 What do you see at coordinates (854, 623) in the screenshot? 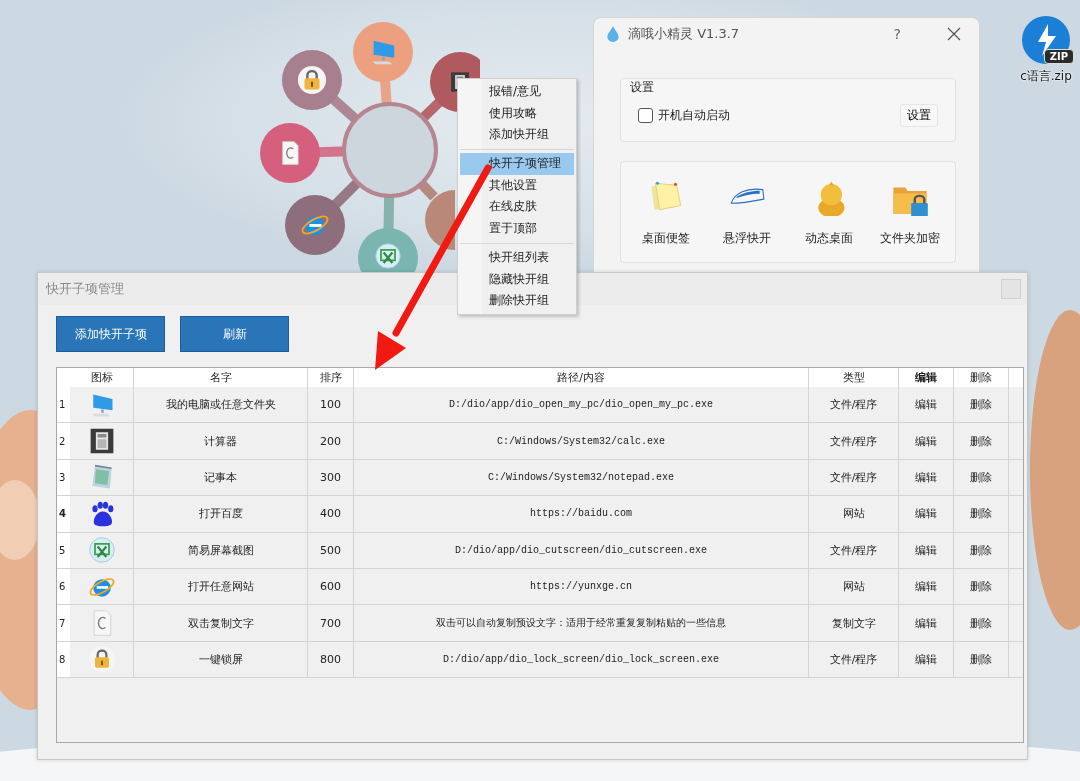
I see `table-cell: 复制文字` at bounding box center [854, 623].